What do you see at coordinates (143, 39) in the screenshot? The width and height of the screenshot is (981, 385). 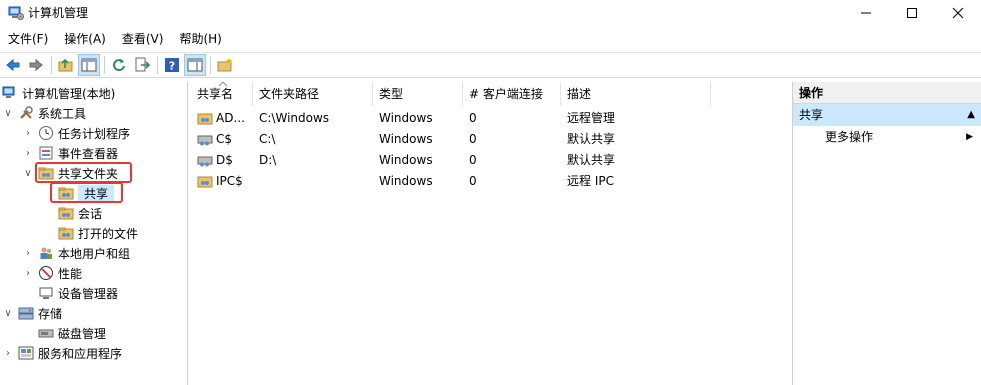 I see `menu-view: 查看(V)` at bounding box center [143, 39].